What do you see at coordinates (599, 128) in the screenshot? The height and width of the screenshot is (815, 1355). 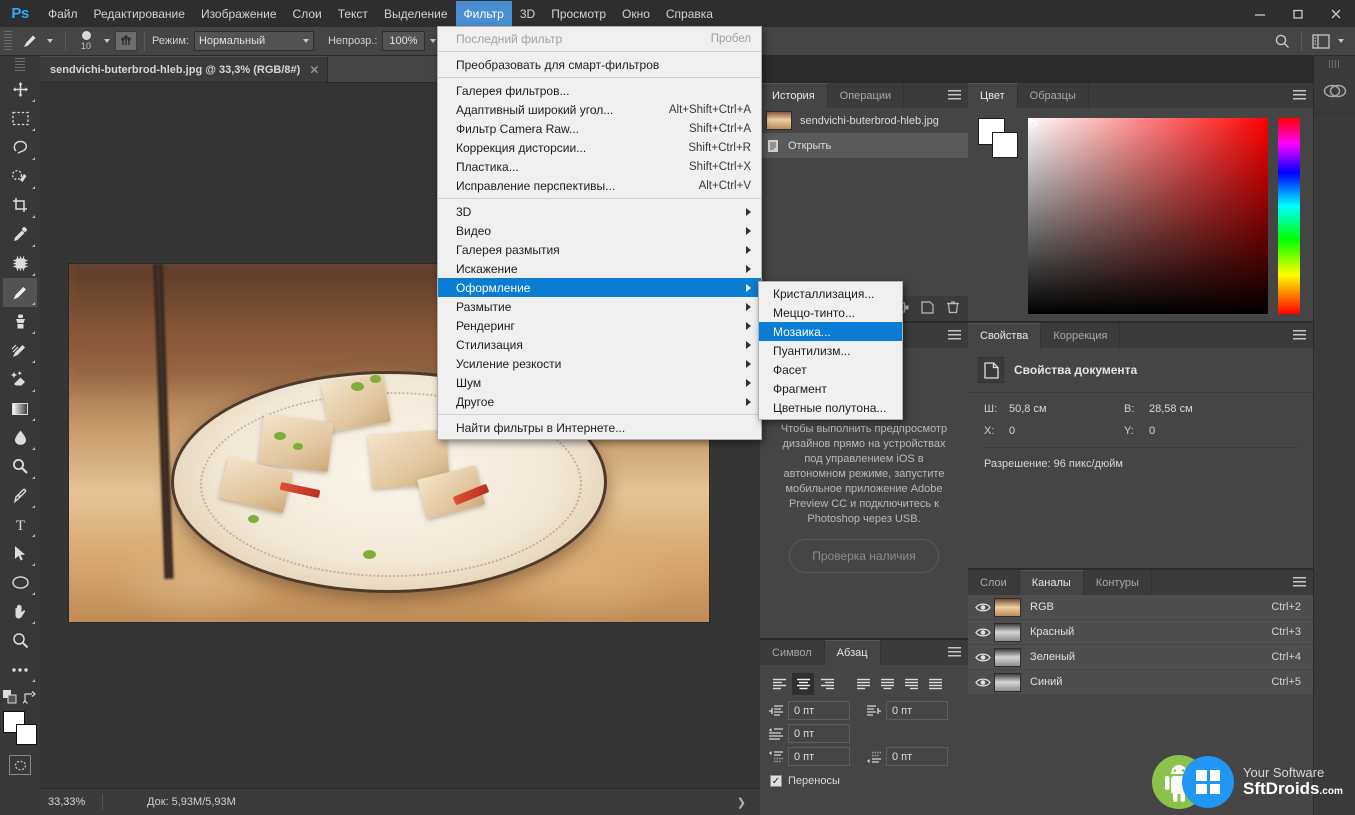 I see `menu-item-camera-raw-filter: Фильтр Camera Raw... Shift+Ctrl+A` at bounding box center [599, 128].